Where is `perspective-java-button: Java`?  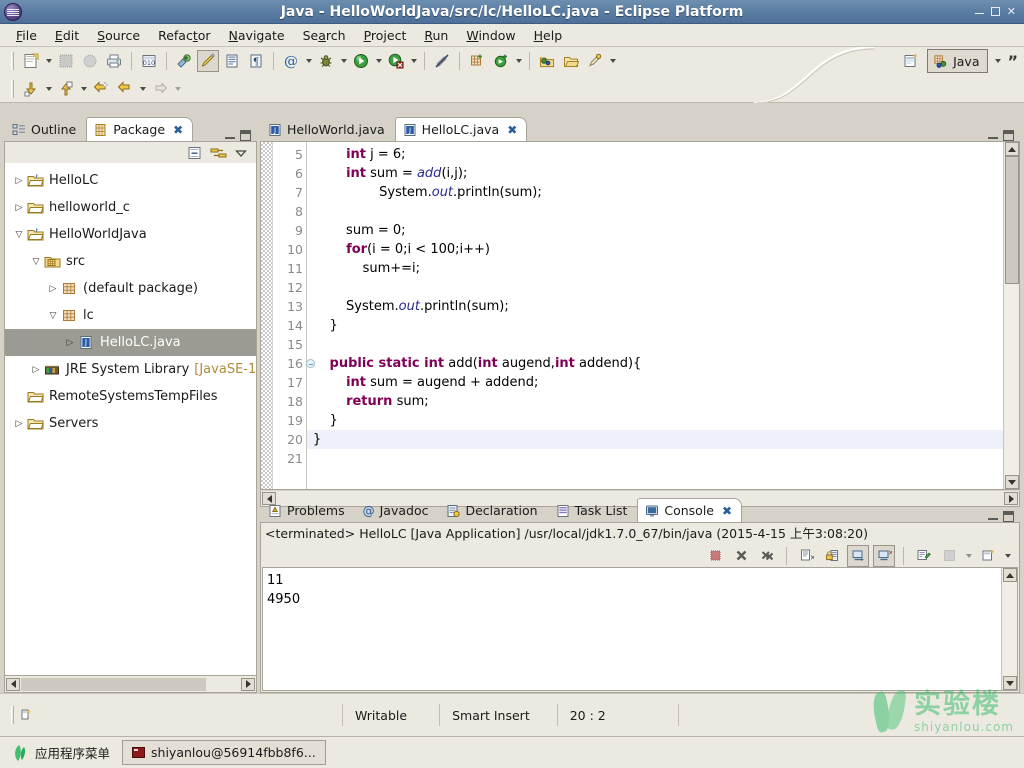
perspective-java-button: Java is located at coordinates (958, 61).